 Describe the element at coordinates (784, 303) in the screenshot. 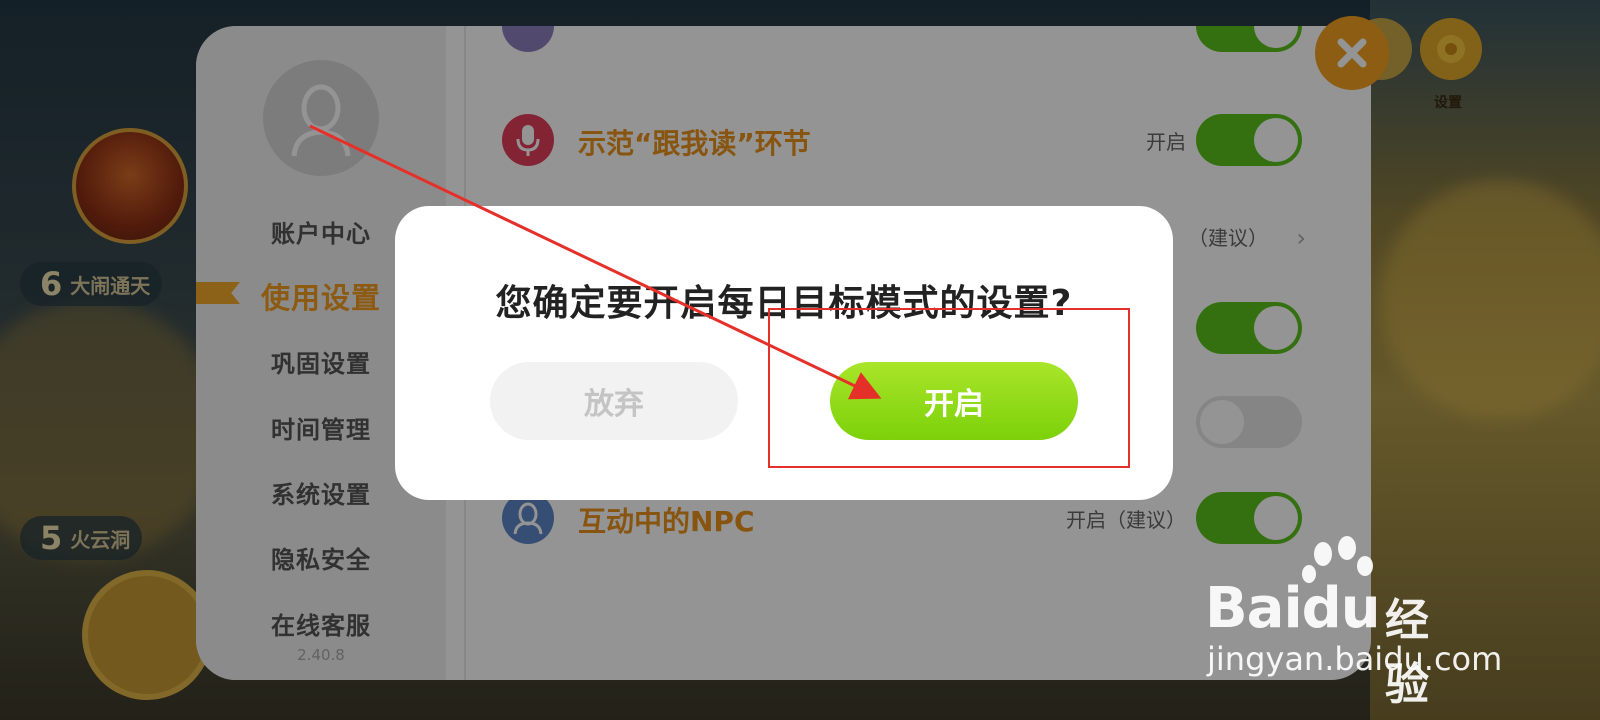

I see `dialog-title: 您确定要开启每日目标模式的设置?` at that location.